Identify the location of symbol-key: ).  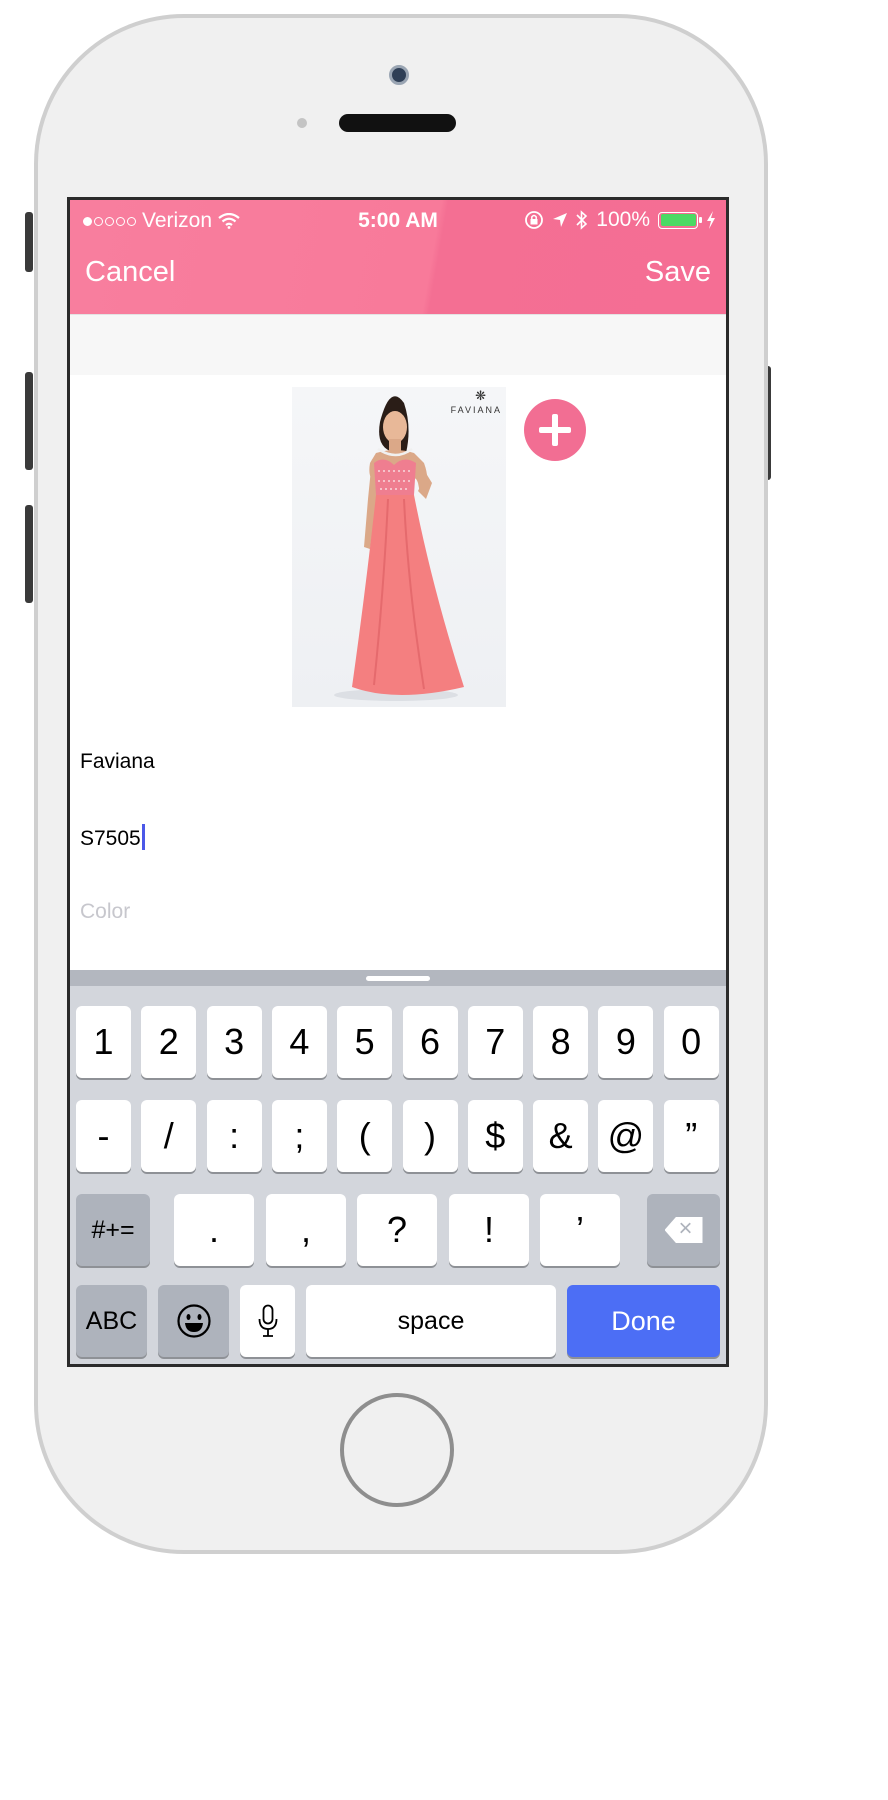
(430, 1136).